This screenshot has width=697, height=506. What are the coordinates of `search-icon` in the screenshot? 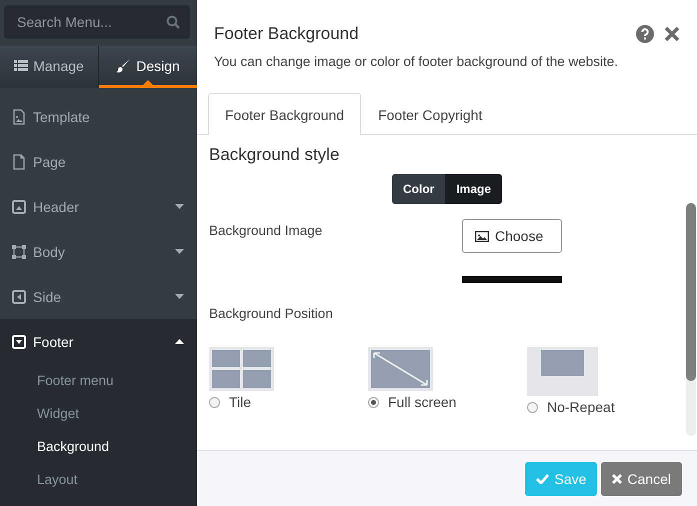 It's located at (173, 22).